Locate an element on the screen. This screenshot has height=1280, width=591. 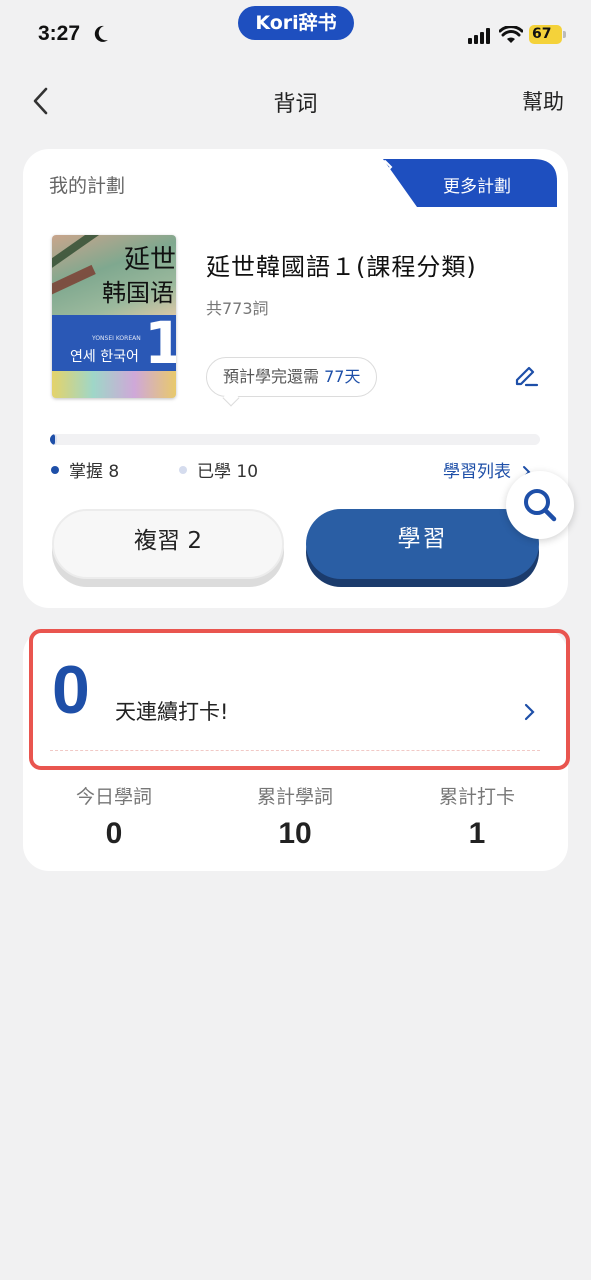
stat-today-words: 今日學詞 0 is located at coordinates (114, 816).